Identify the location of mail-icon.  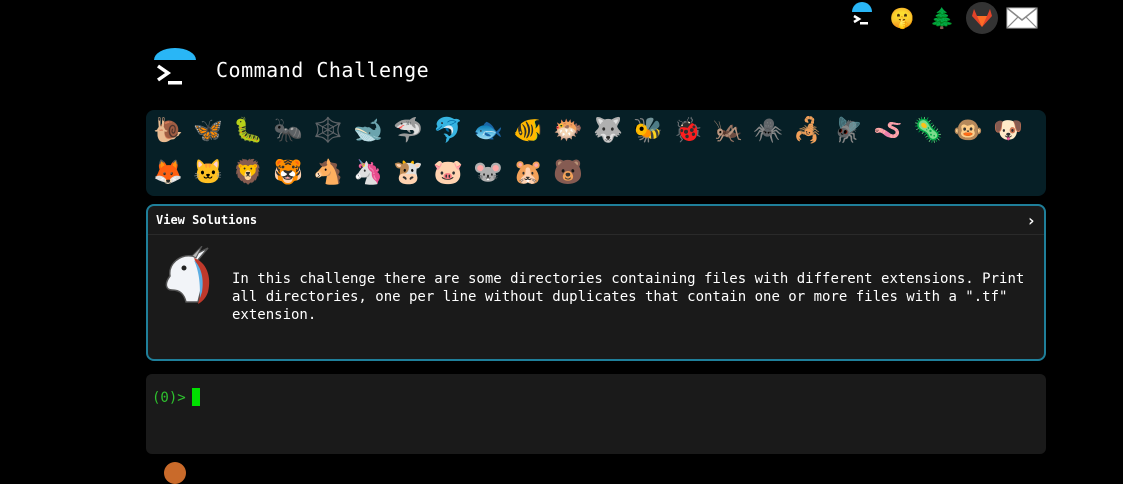
(1022, 18).